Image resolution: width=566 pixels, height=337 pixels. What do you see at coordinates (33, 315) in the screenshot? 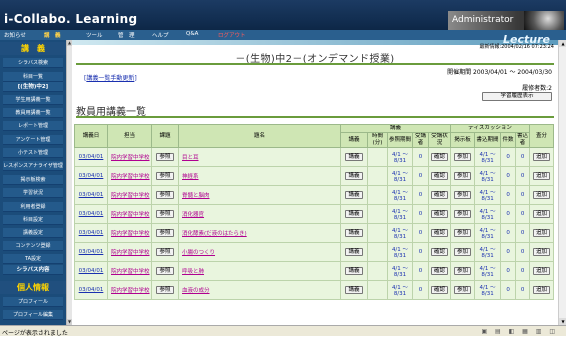
I see `sidebar-item-profile-edit: プロフィール編集` at bounding box center [33, 315].